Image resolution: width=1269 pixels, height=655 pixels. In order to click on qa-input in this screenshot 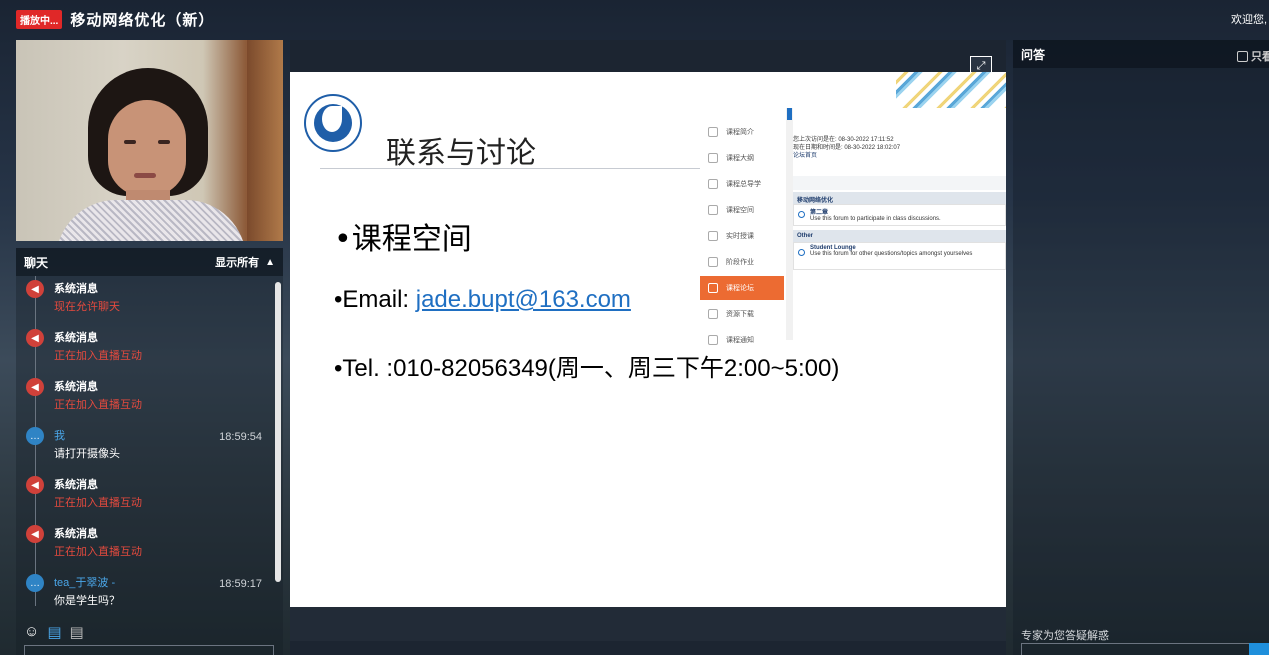, I will do `click(1137, 649)`.